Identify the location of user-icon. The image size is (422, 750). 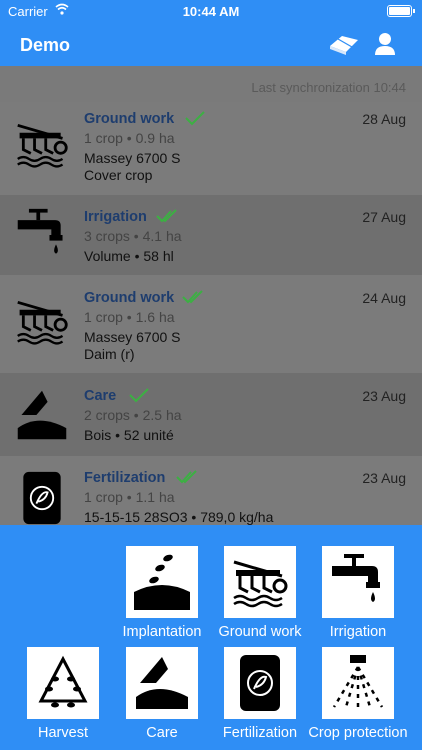
(385, 44).